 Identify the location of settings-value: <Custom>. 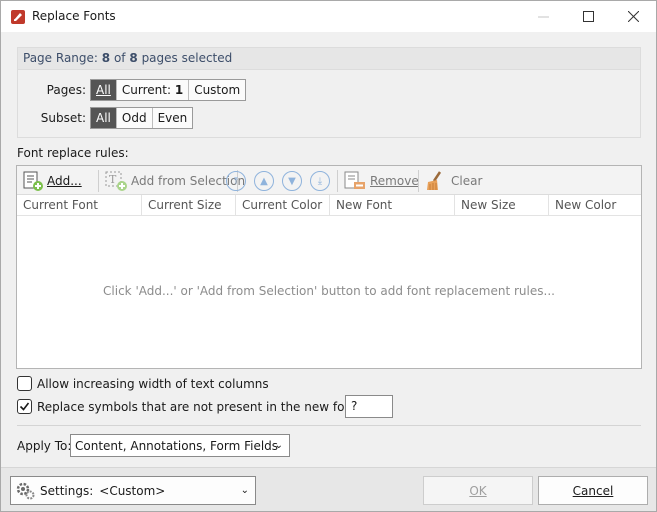
(132, 490).